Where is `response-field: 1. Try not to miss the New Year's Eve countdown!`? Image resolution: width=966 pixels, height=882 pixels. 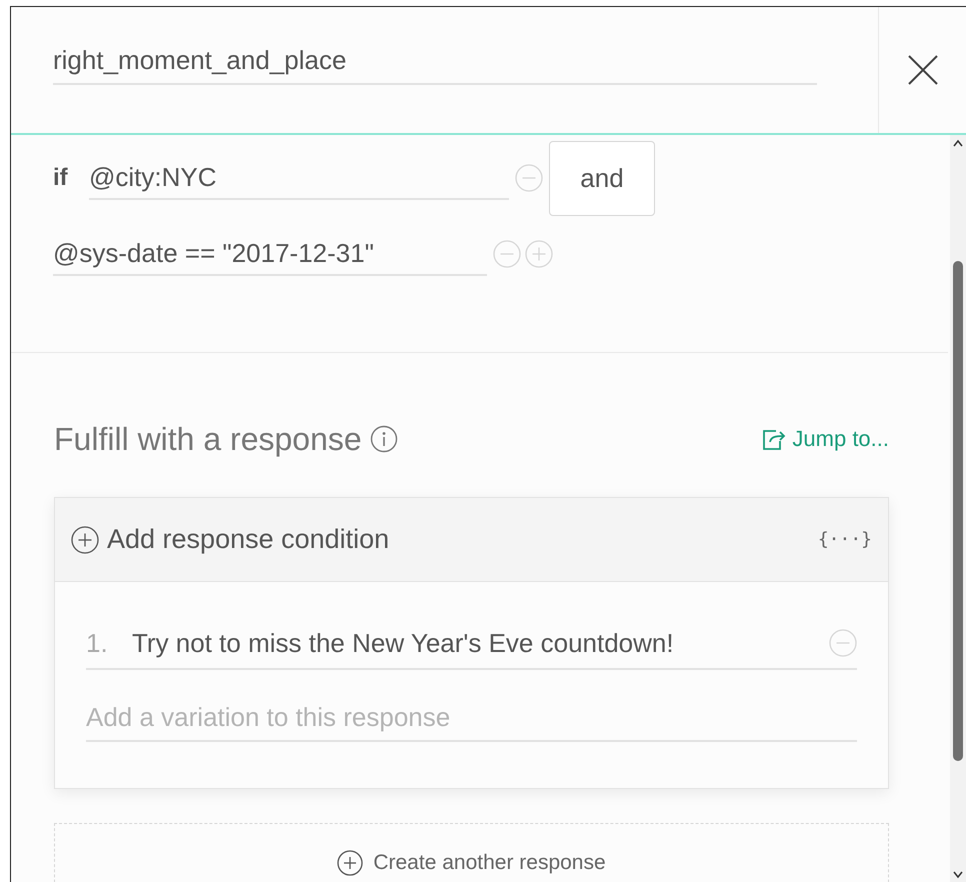
response-field: 1. Try not to miss the New Year's Eve countdown! is located at coordinates (471, 644).